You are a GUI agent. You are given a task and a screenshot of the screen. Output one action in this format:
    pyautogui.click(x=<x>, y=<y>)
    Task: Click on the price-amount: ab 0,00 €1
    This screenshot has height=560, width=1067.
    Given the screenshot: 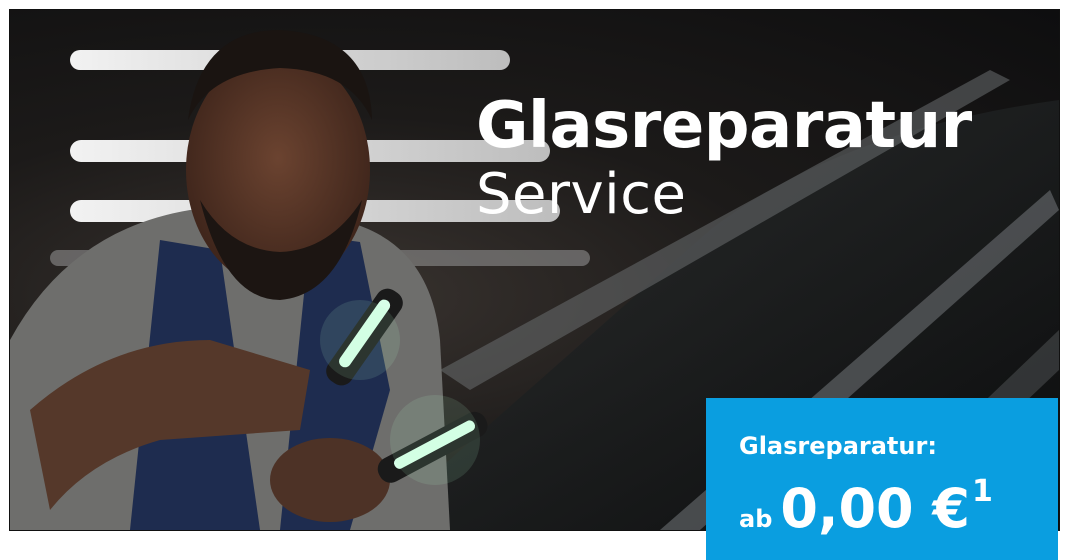 What is the action you would take?
    pyautogui.click(x=866, y=507)
    